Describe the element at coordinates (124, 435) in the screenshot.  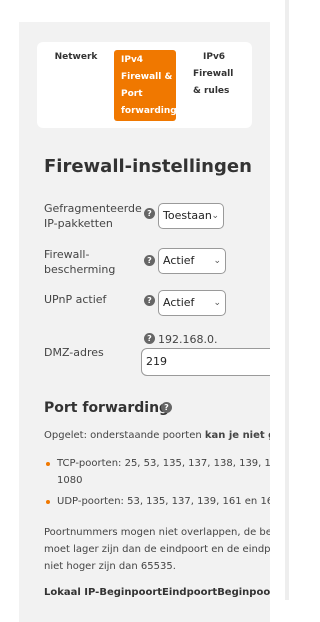
I see `port-warning-text: Opgelet: onderstaande poorten` at that location.